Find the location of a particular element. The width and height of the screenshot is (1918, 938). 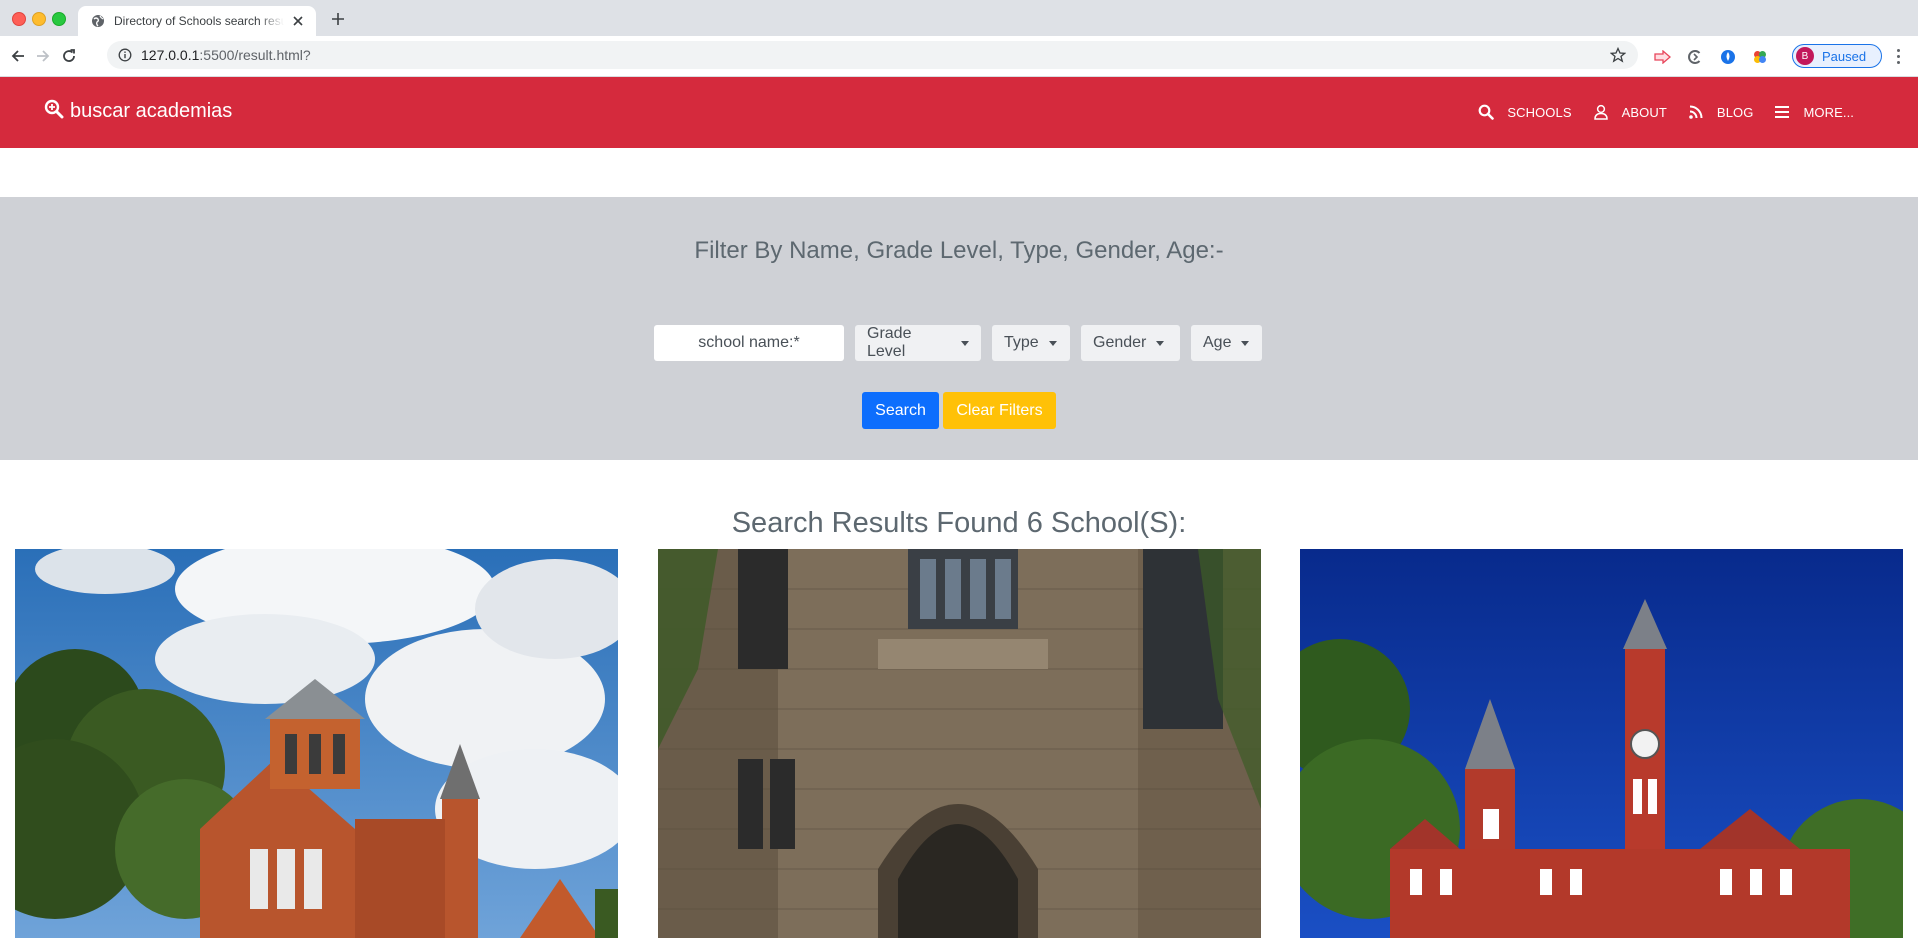

browser-tab: Directory of Schools search results is located at coordinates (197, 21).